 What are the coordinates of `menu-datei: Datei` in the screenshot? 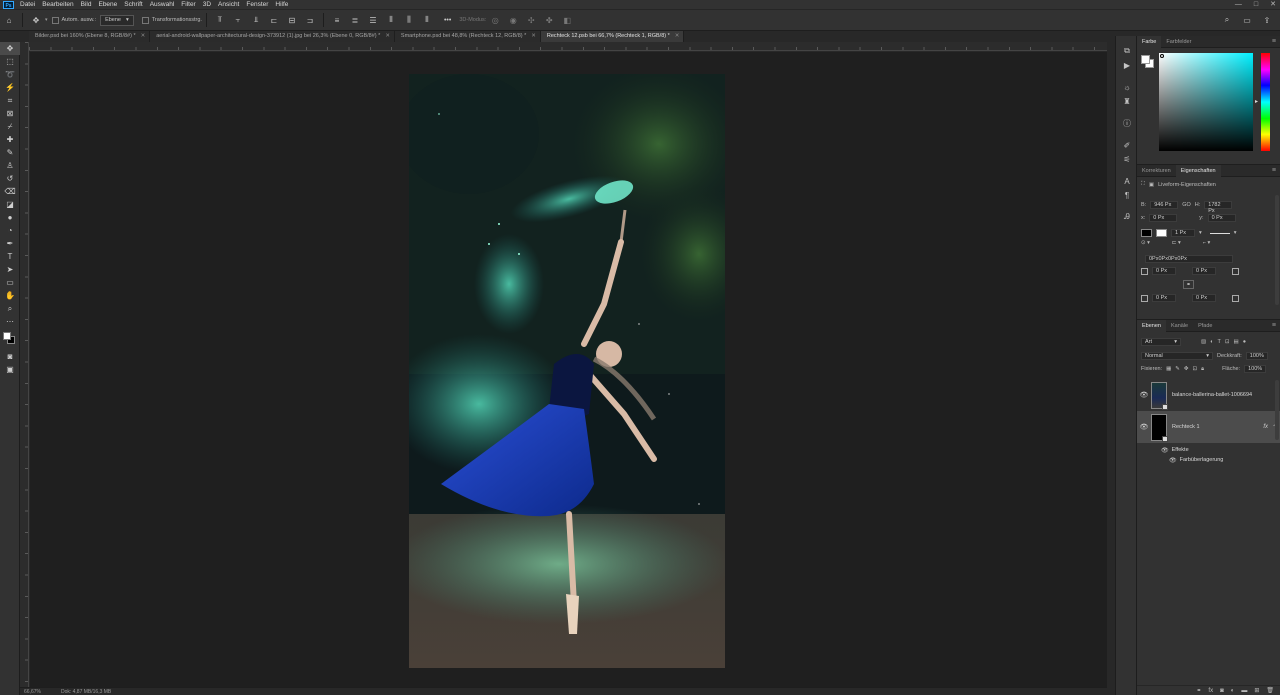 It's located at (27, 4).